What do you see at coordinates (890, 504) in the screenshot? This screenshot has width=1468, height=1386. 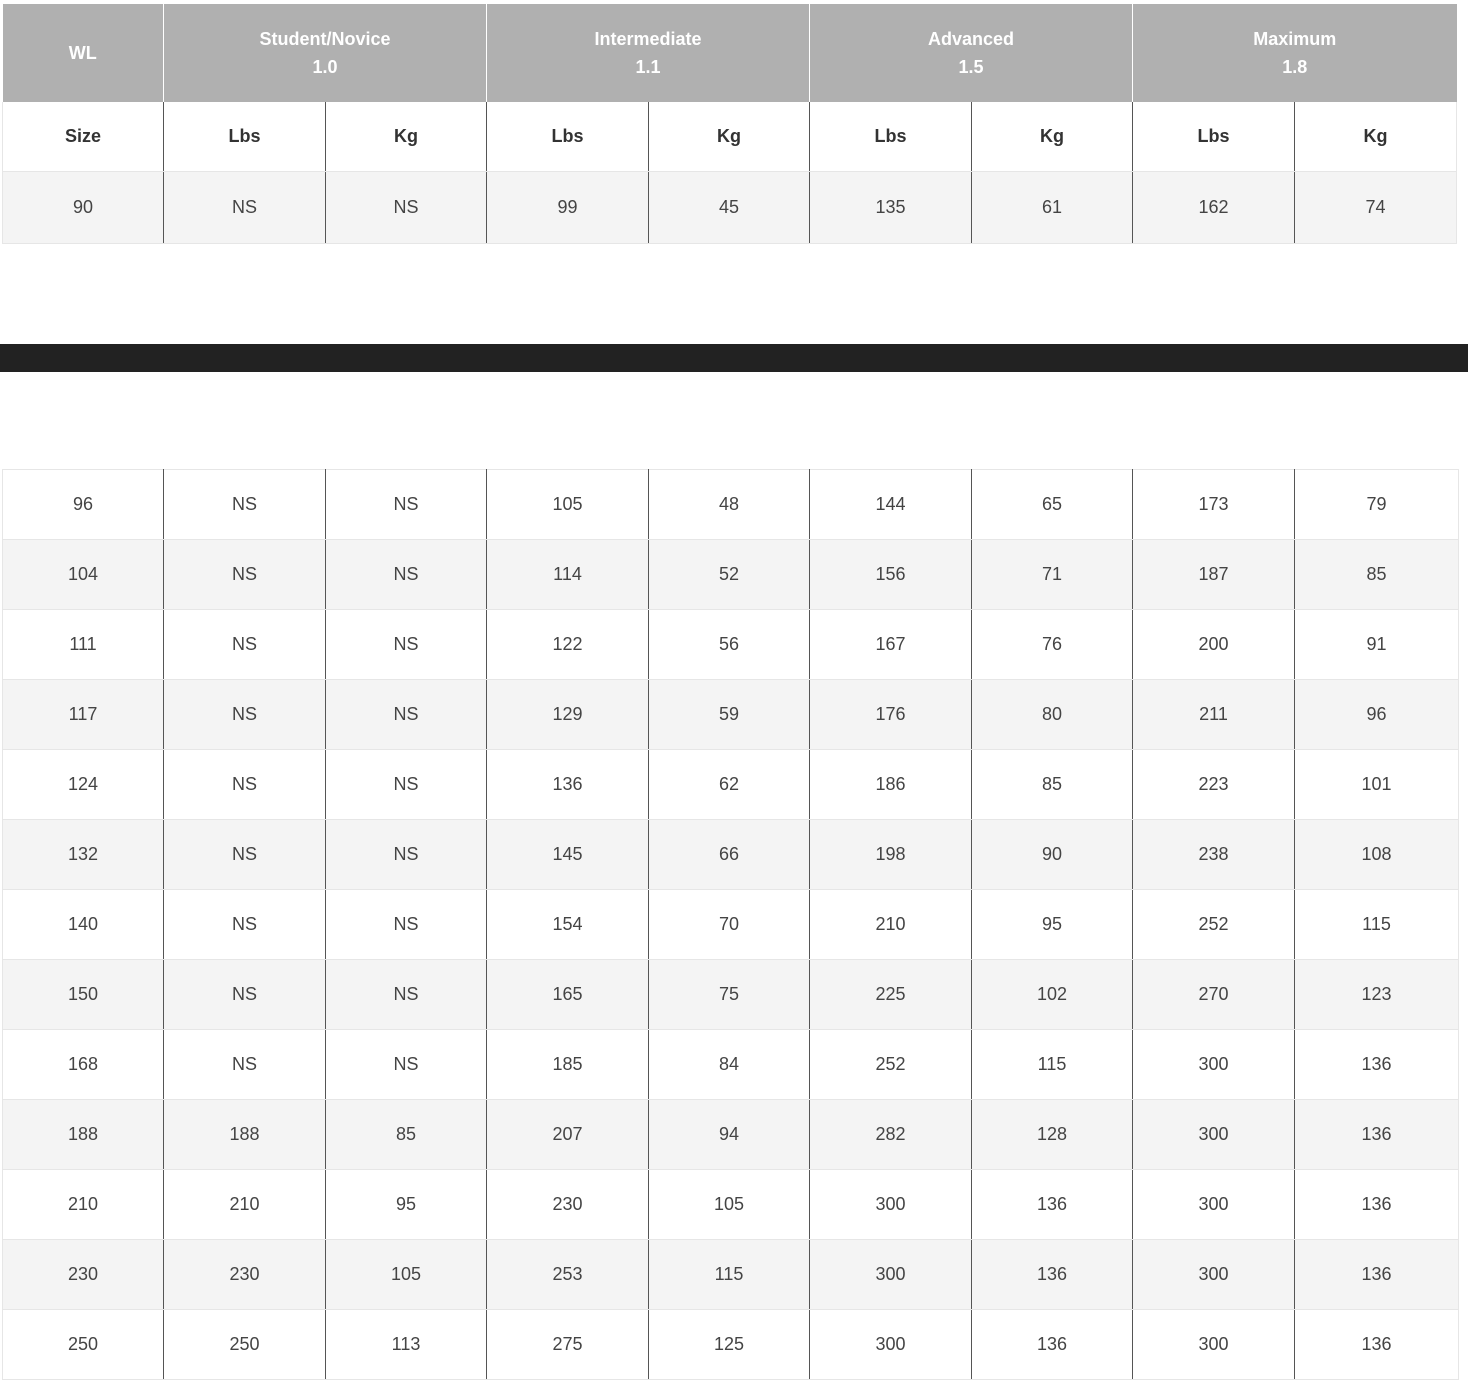 I see `table-cell: 144` at bounding box center [890, 504].